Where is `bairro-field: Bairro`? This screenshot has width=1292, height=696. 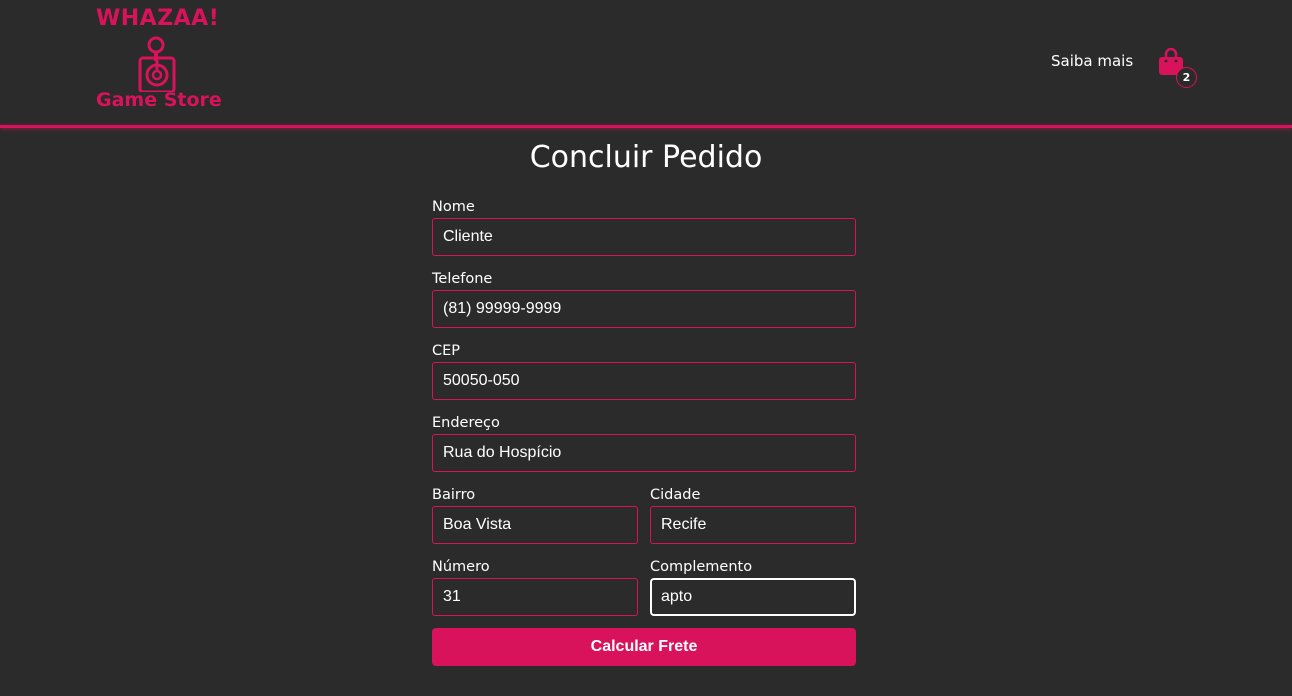
bairro-field: Bairro is located at coordinates (535, 514).